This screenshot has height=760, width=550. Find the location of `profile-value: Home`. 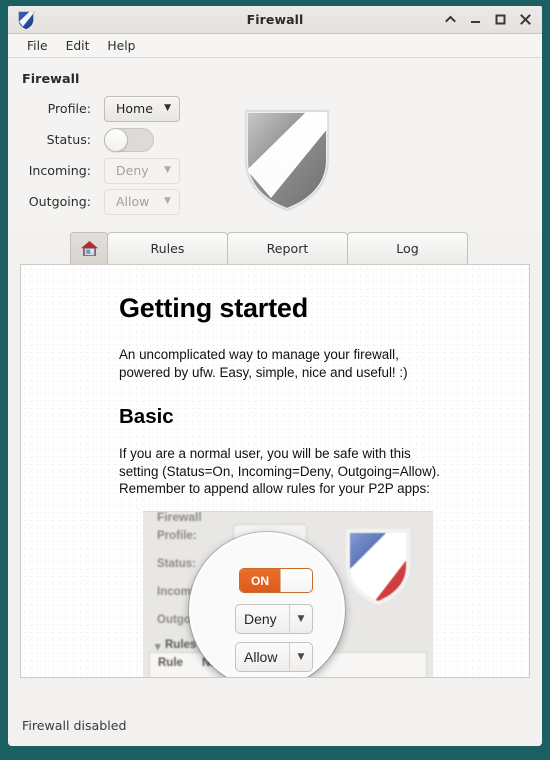

profile-value: Home is located at coordinates (134, 108).